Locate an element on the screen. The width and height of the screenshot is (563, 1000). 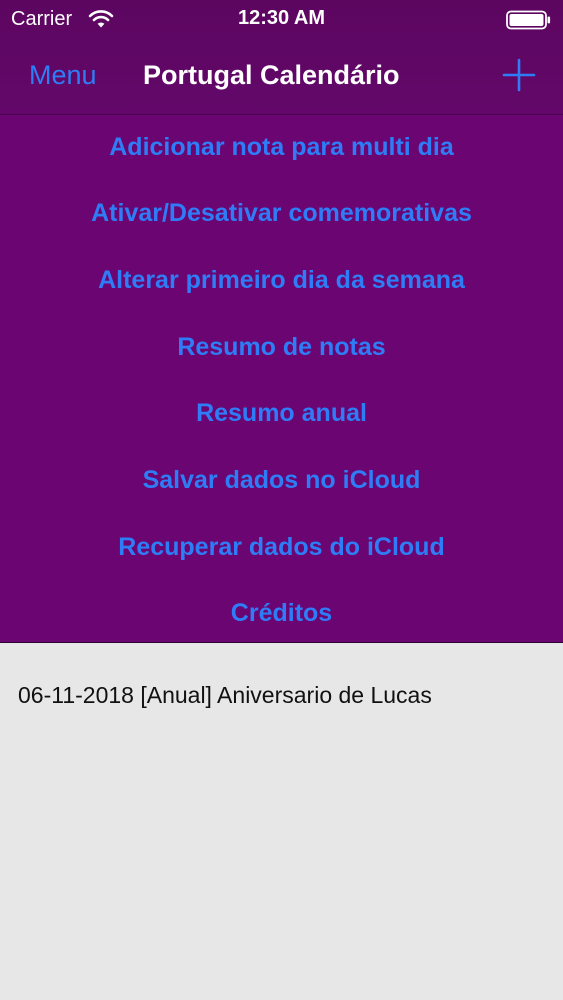
menu-button: Menu is located at coordinates (63, 75).